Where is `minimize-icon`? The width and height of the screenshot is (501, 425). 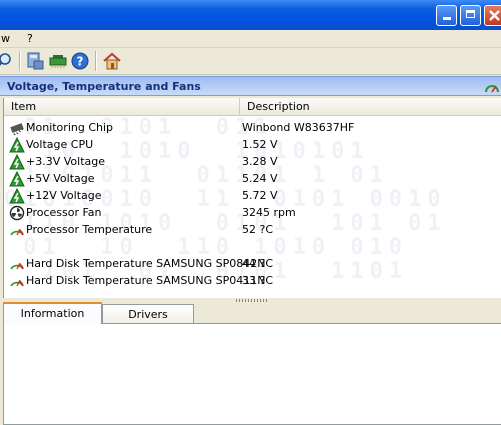
minimize-icon is located at coordinates (446, 18).